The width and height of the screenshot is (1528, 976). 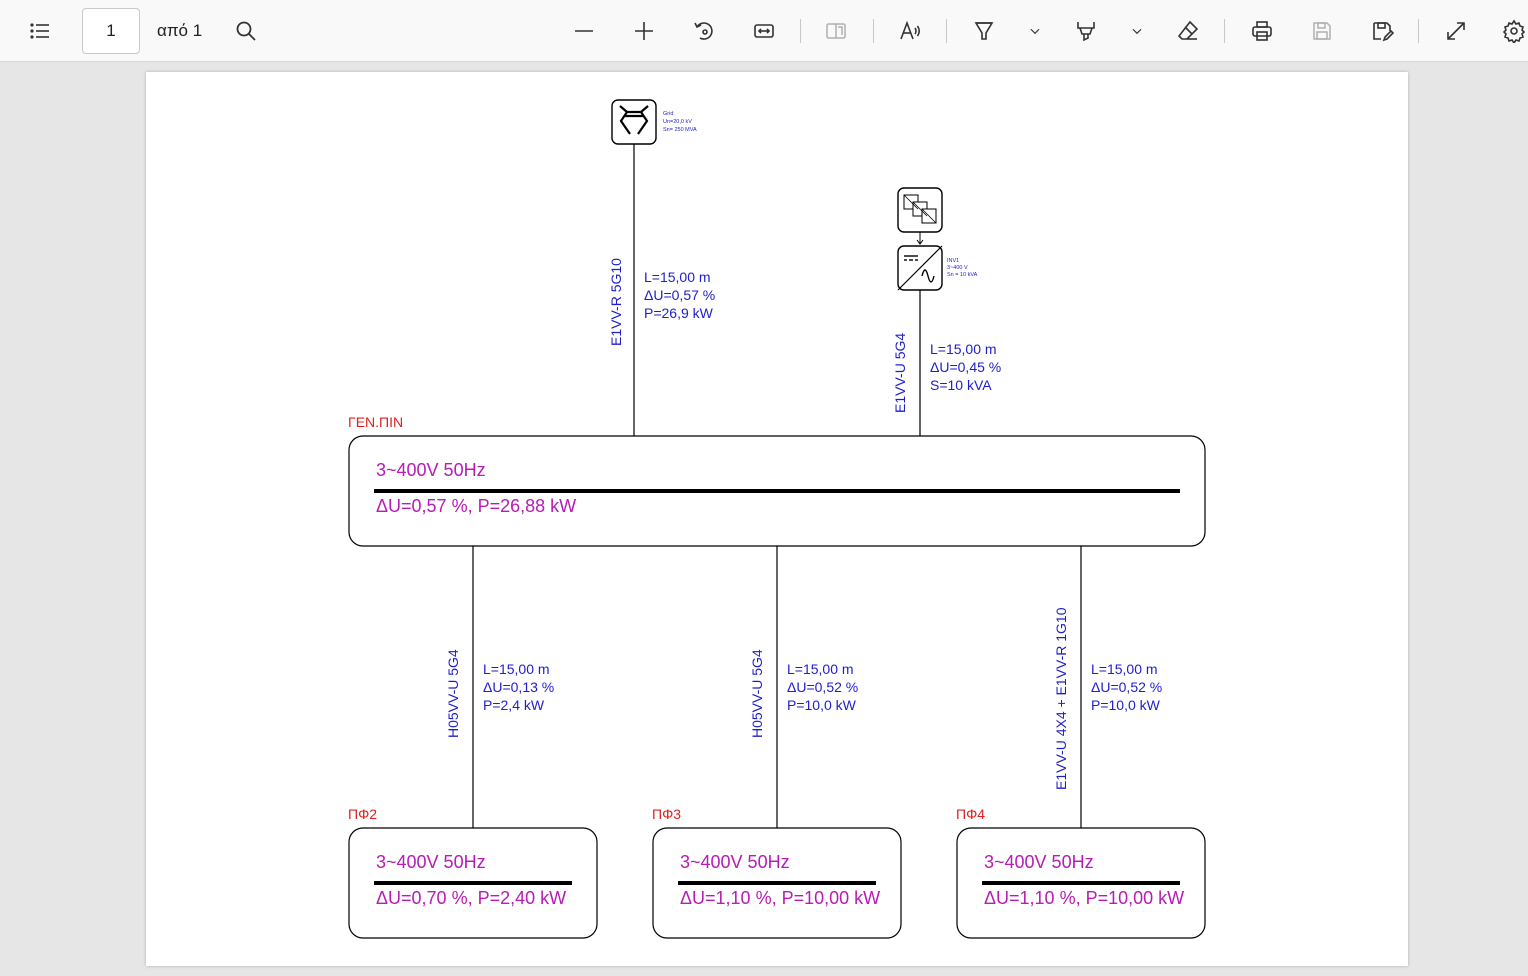 What do you see at coordinates (962, 275) in the screenshot?
I see `inverter-power: Sn = 10 kVA` at bounding box center [962, 275].